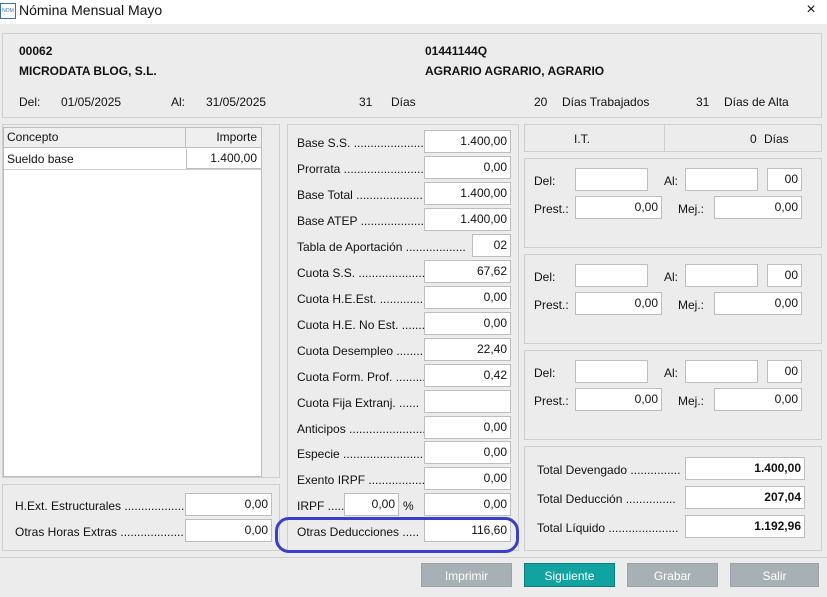 This screenshot has height=597, width=827. Describe the element at coordinates (606, 102) in the screenshot. I see `worked-days-label: Días Trabajados` at that location.